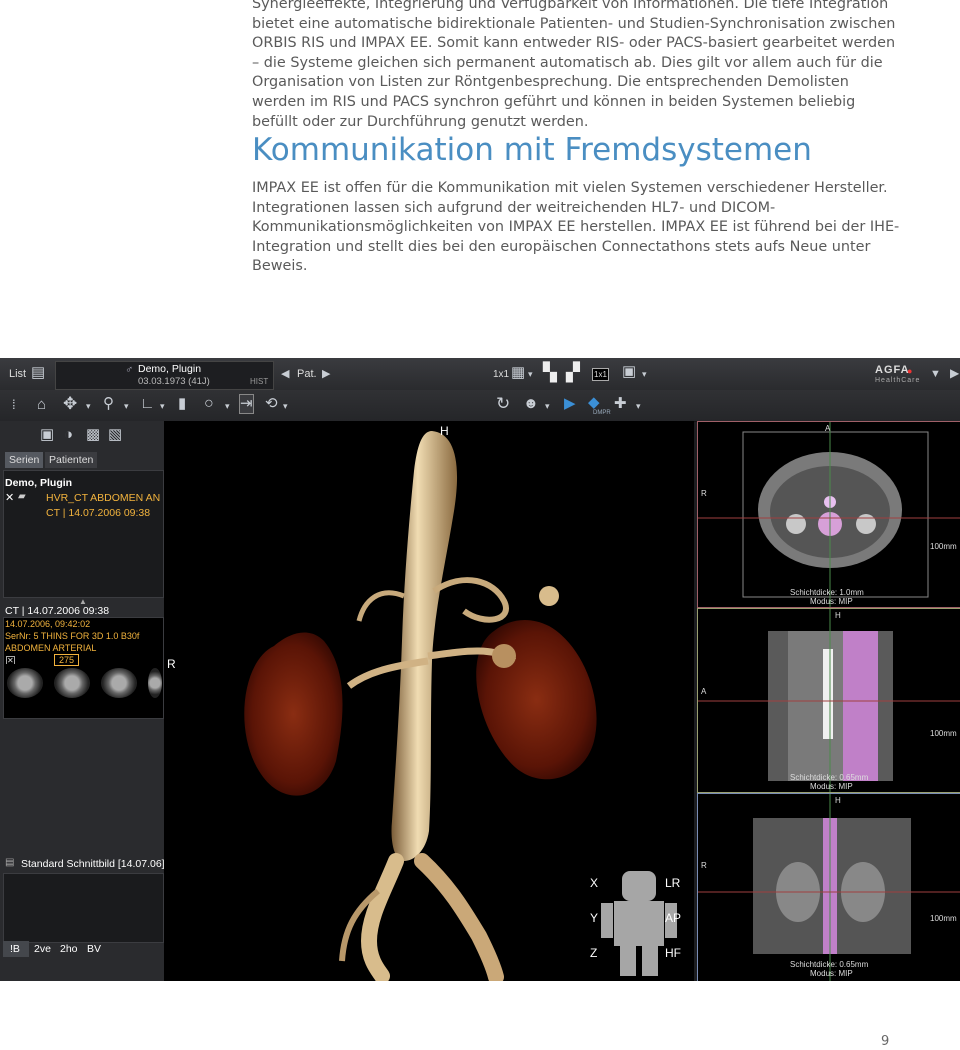 The height and width of the screenshot is (1050, 960). Describe the element at coordinates (57, 611) in the screenshot. I see `study-header: CT | 14.07.2006 09:38` at that location.